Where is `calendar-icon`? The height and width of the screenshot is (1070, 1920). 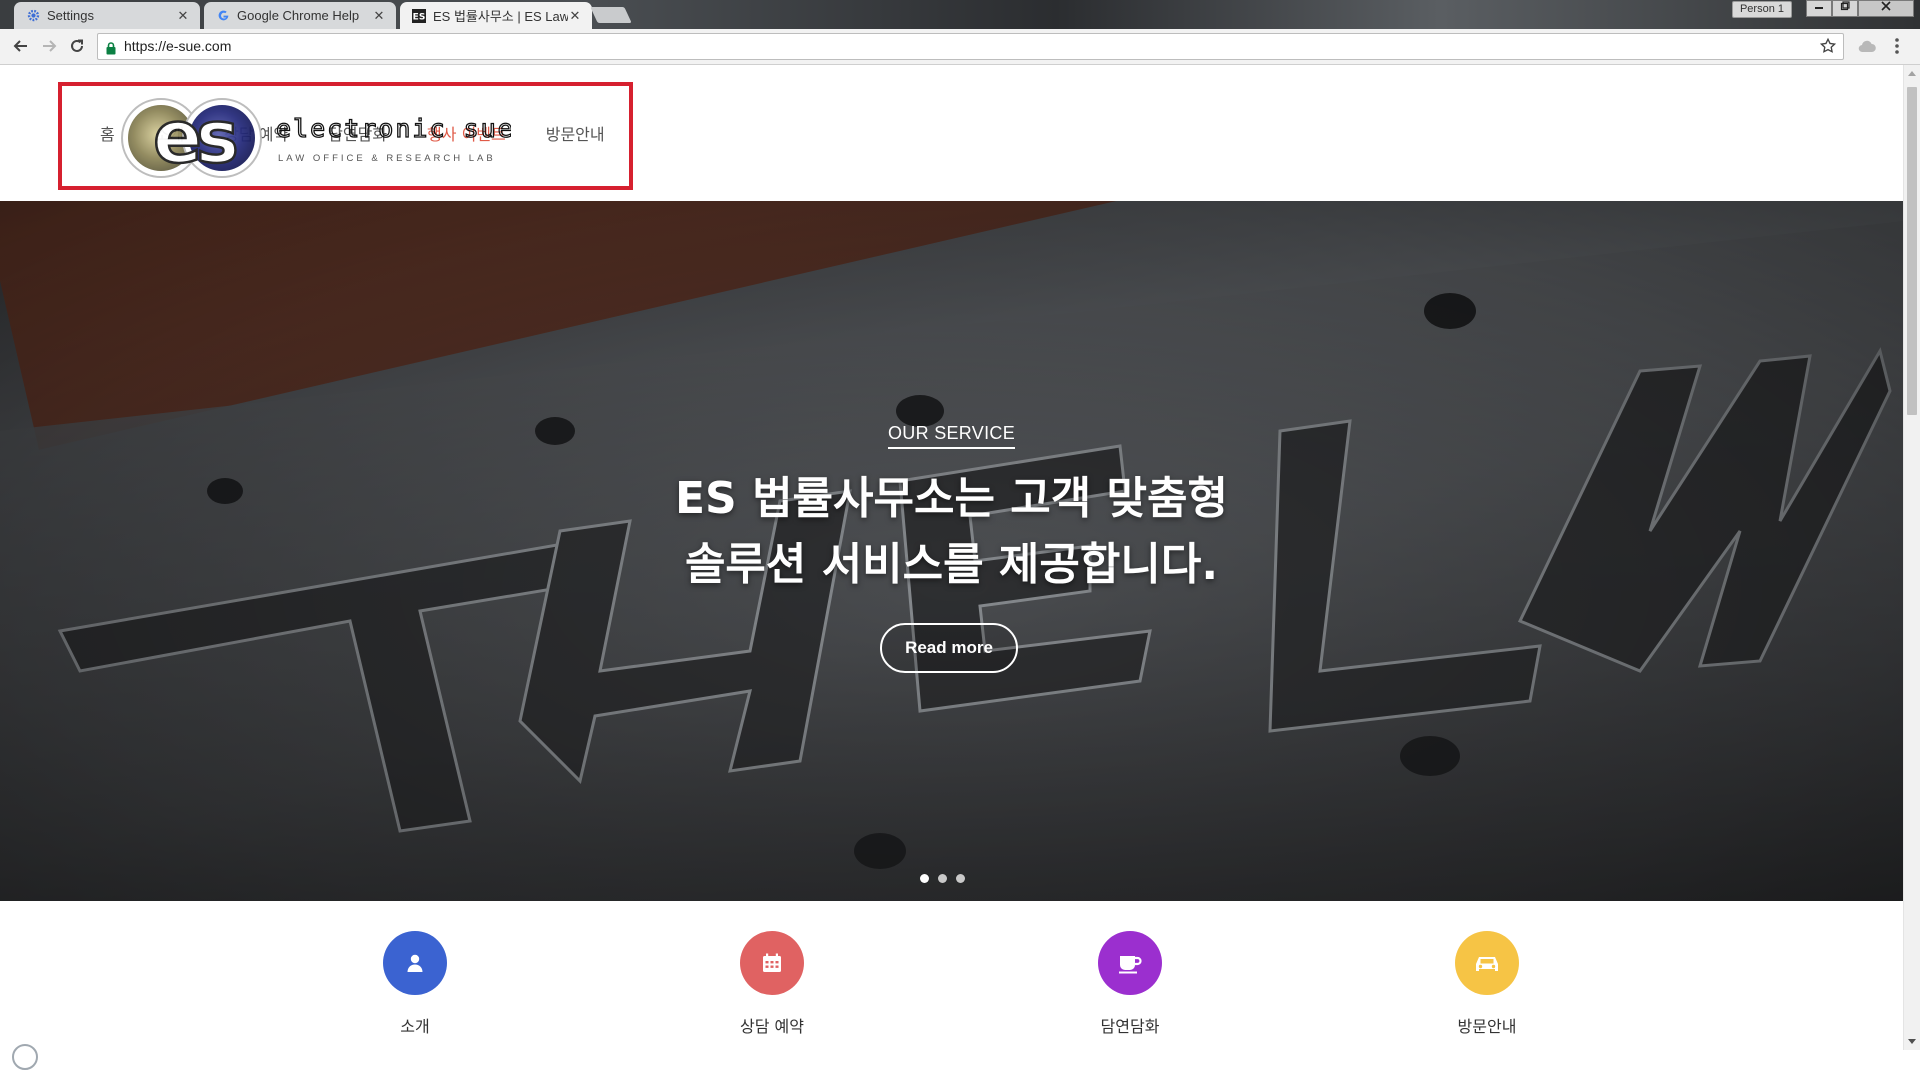
calendar-icon is located at coordinates (772, 962).